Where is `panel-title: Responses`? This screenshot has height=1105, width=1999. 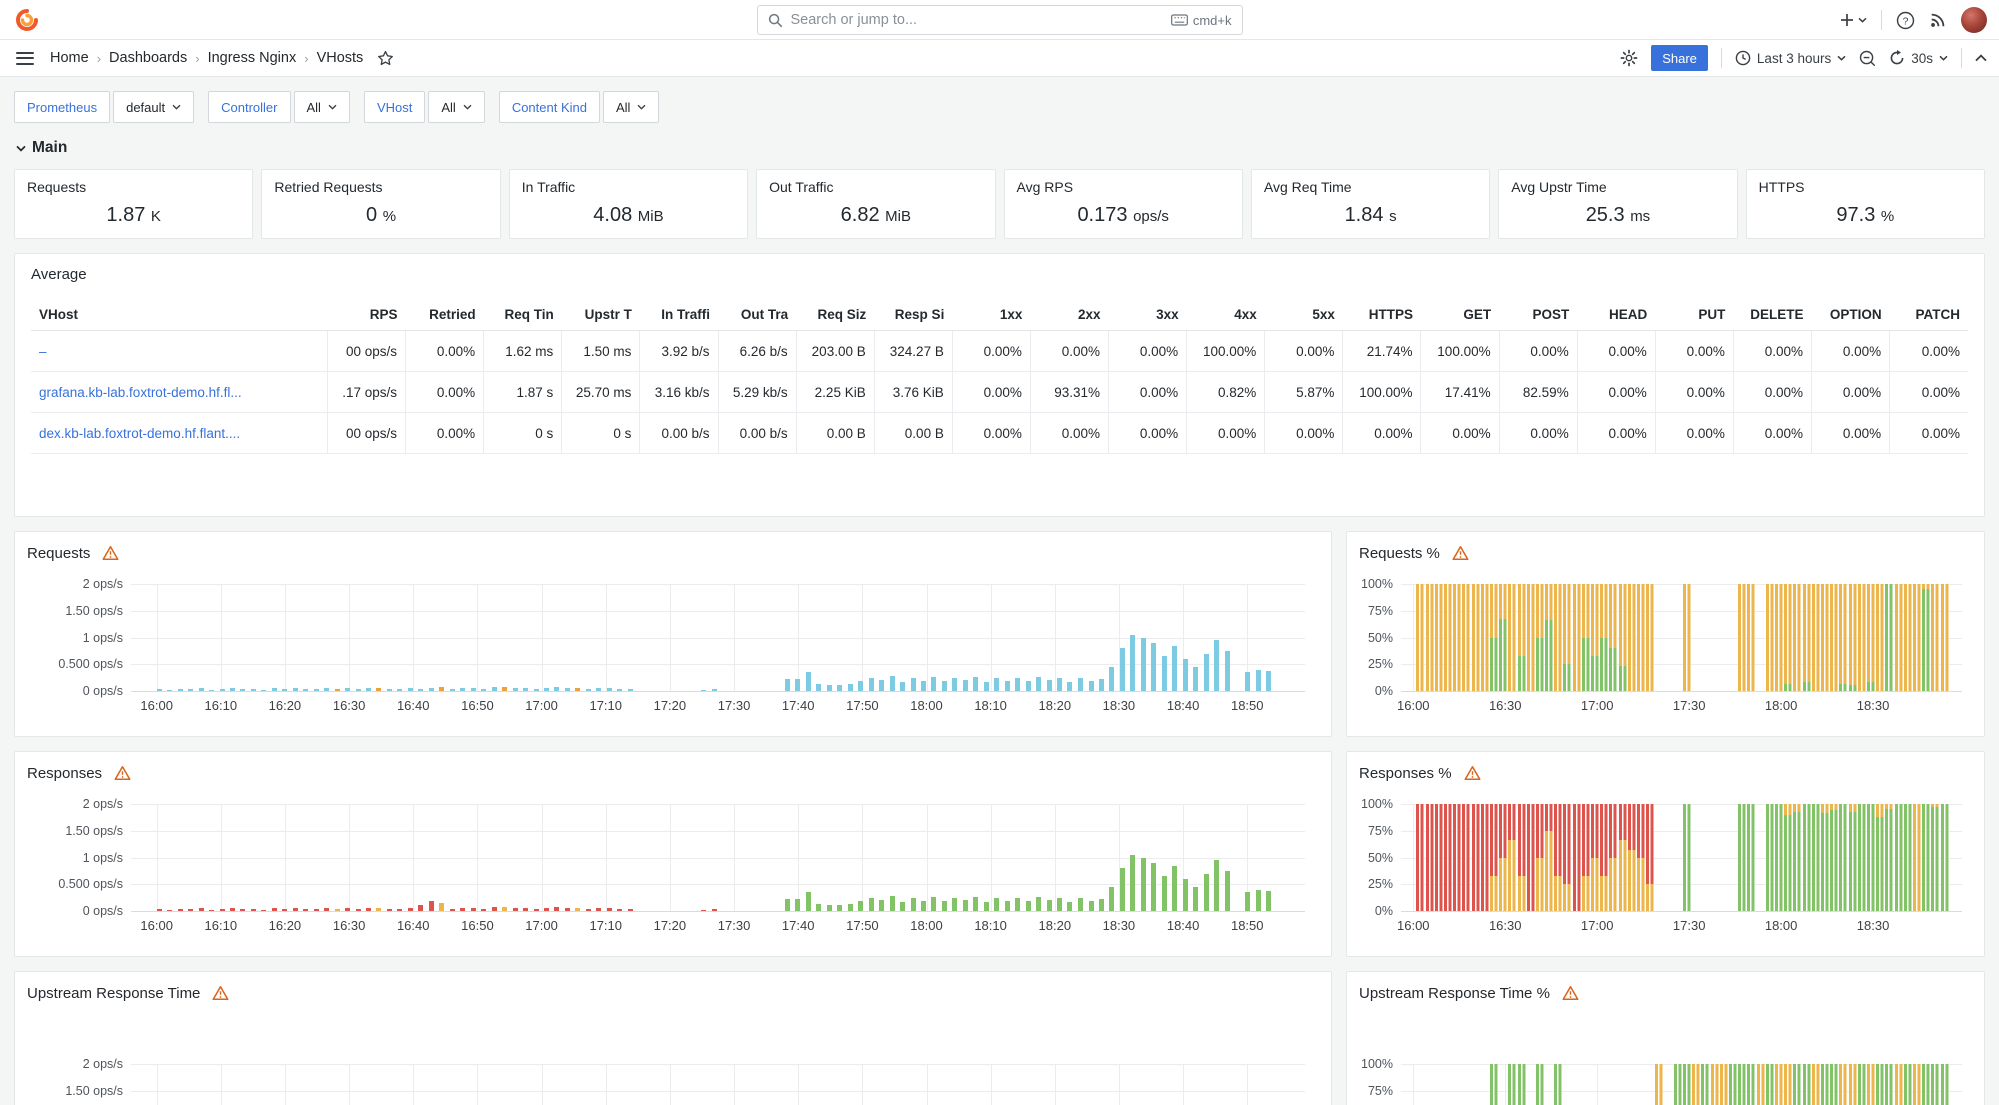
panel-title: Responses is located at coordinates (64, 773).